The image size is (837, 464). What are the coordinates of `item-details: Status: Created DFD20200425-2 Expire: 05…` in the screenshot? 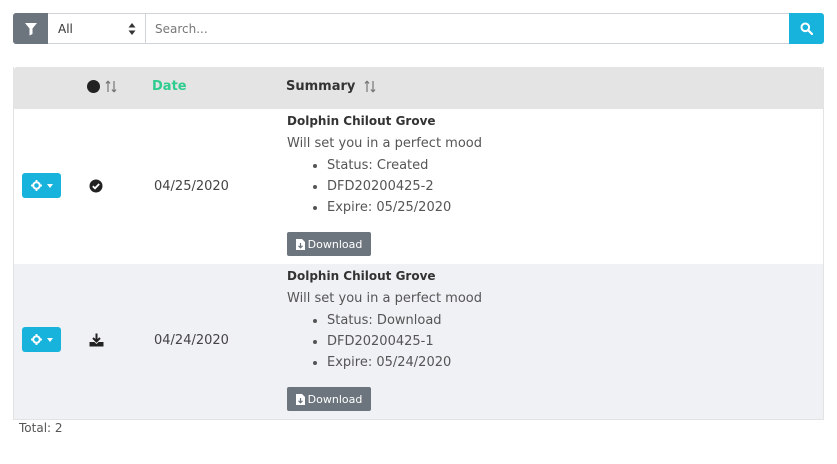 It's located at (557, 186).